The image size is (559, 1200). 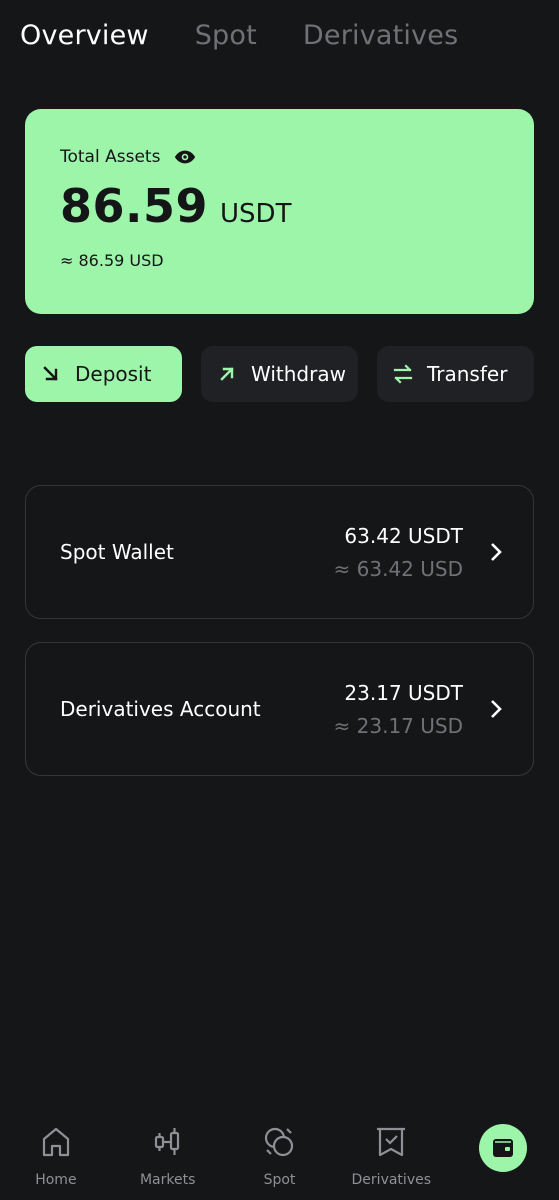 I want to click on transfer-button: Transfer, so click(x=455, y=374).